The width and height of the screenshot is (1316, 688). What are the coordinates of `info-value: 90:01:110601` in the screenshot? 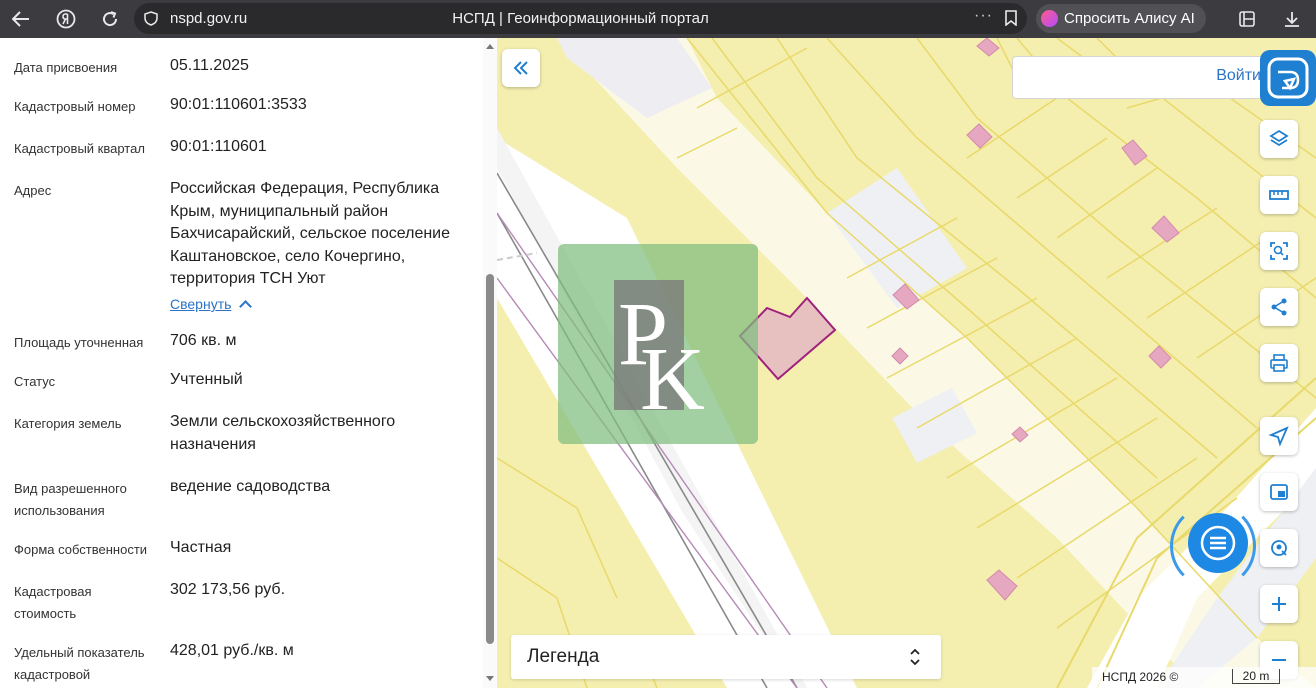 It's located at (320, 147).